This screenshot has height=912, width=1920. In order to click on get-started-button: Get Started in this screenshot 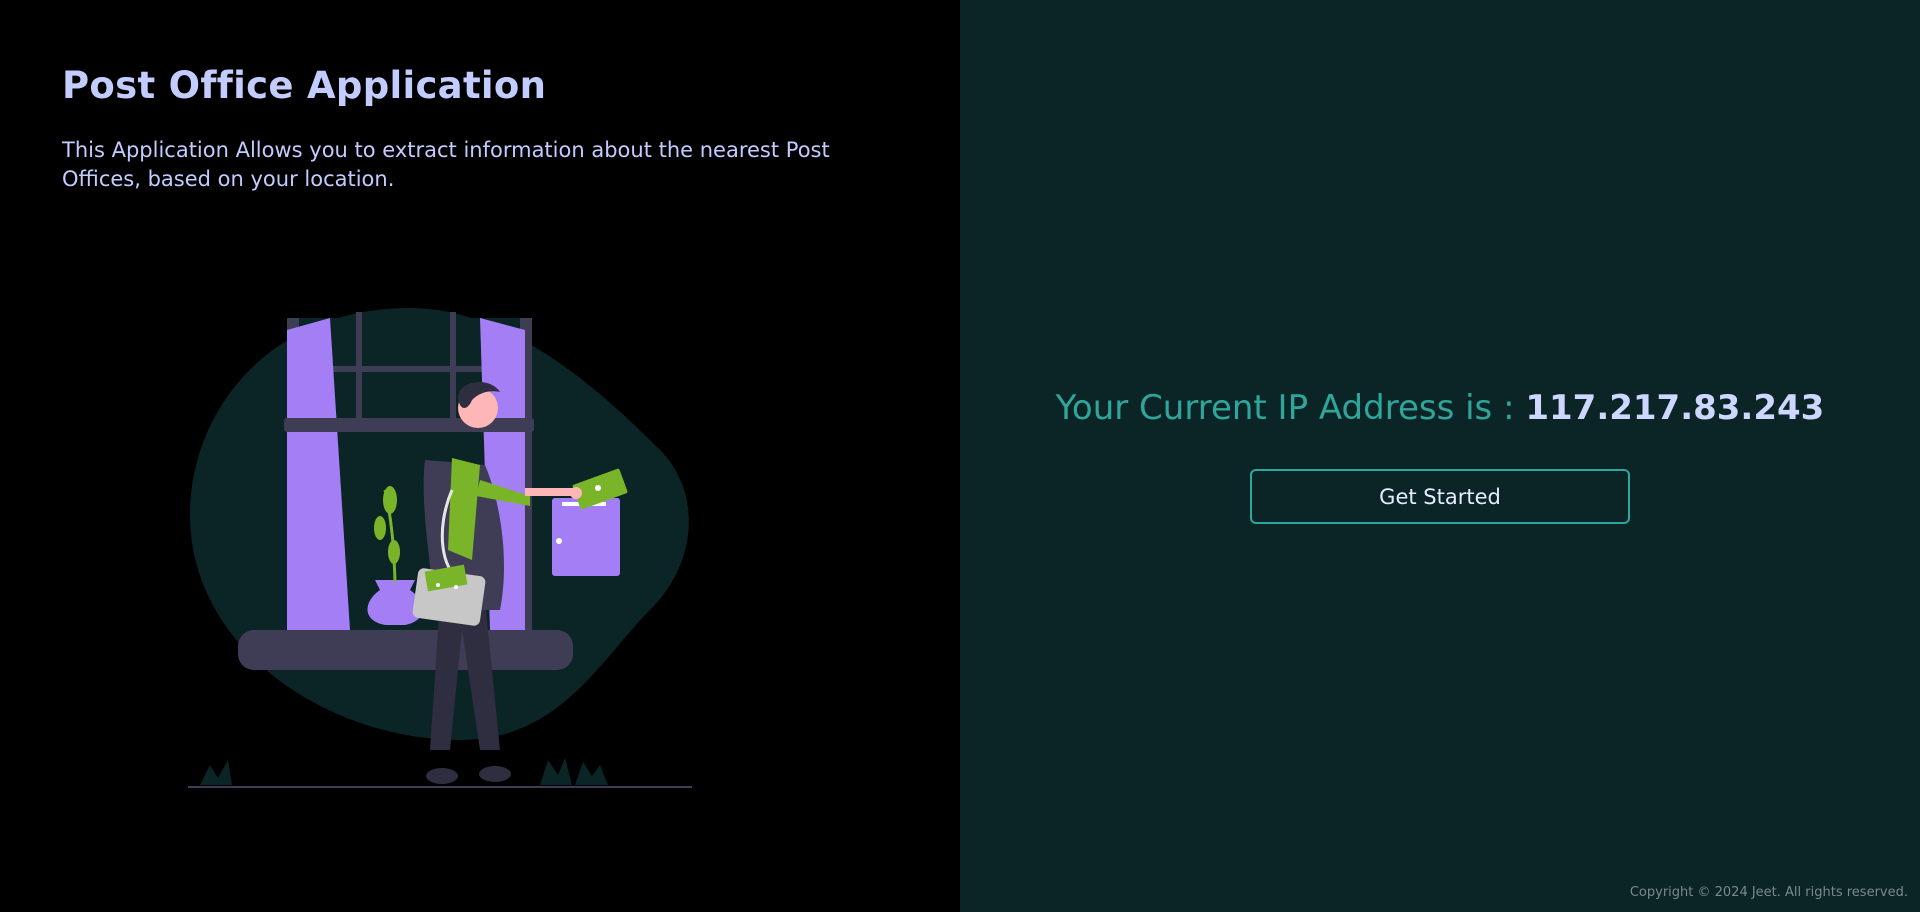, I will do `click(1440, 496)`.